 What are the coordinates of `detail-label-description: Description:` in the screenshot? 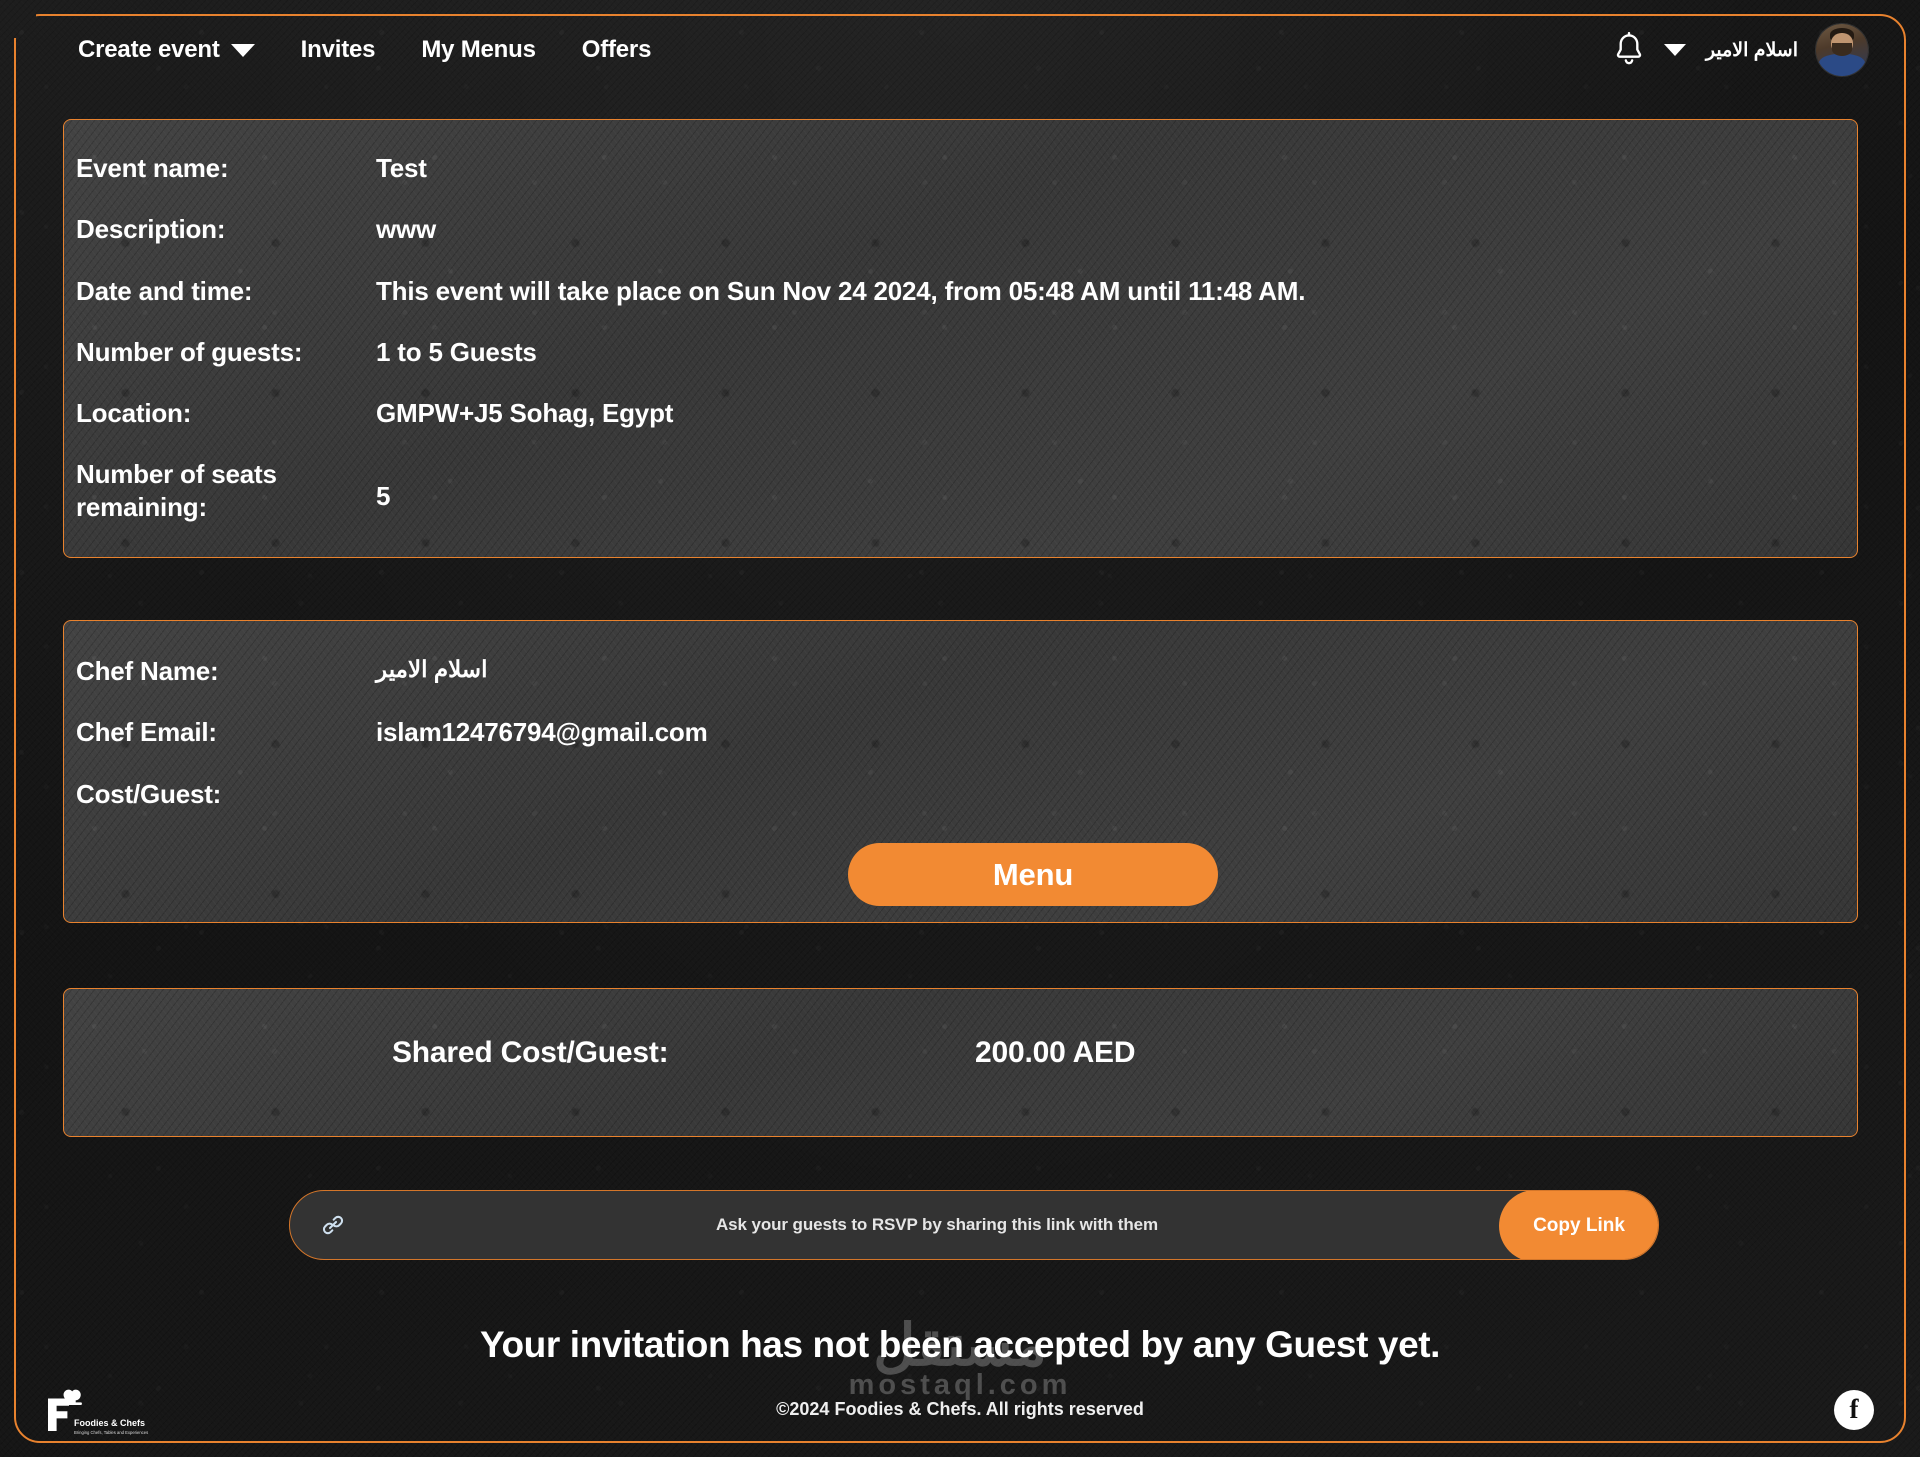 It's located at (151, 229).